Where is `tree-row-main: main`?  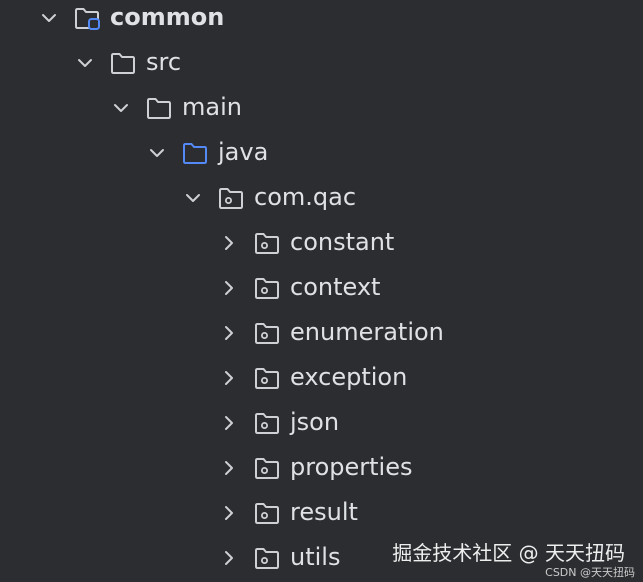
tree-row-main: main is located at coordinates (321, 110).